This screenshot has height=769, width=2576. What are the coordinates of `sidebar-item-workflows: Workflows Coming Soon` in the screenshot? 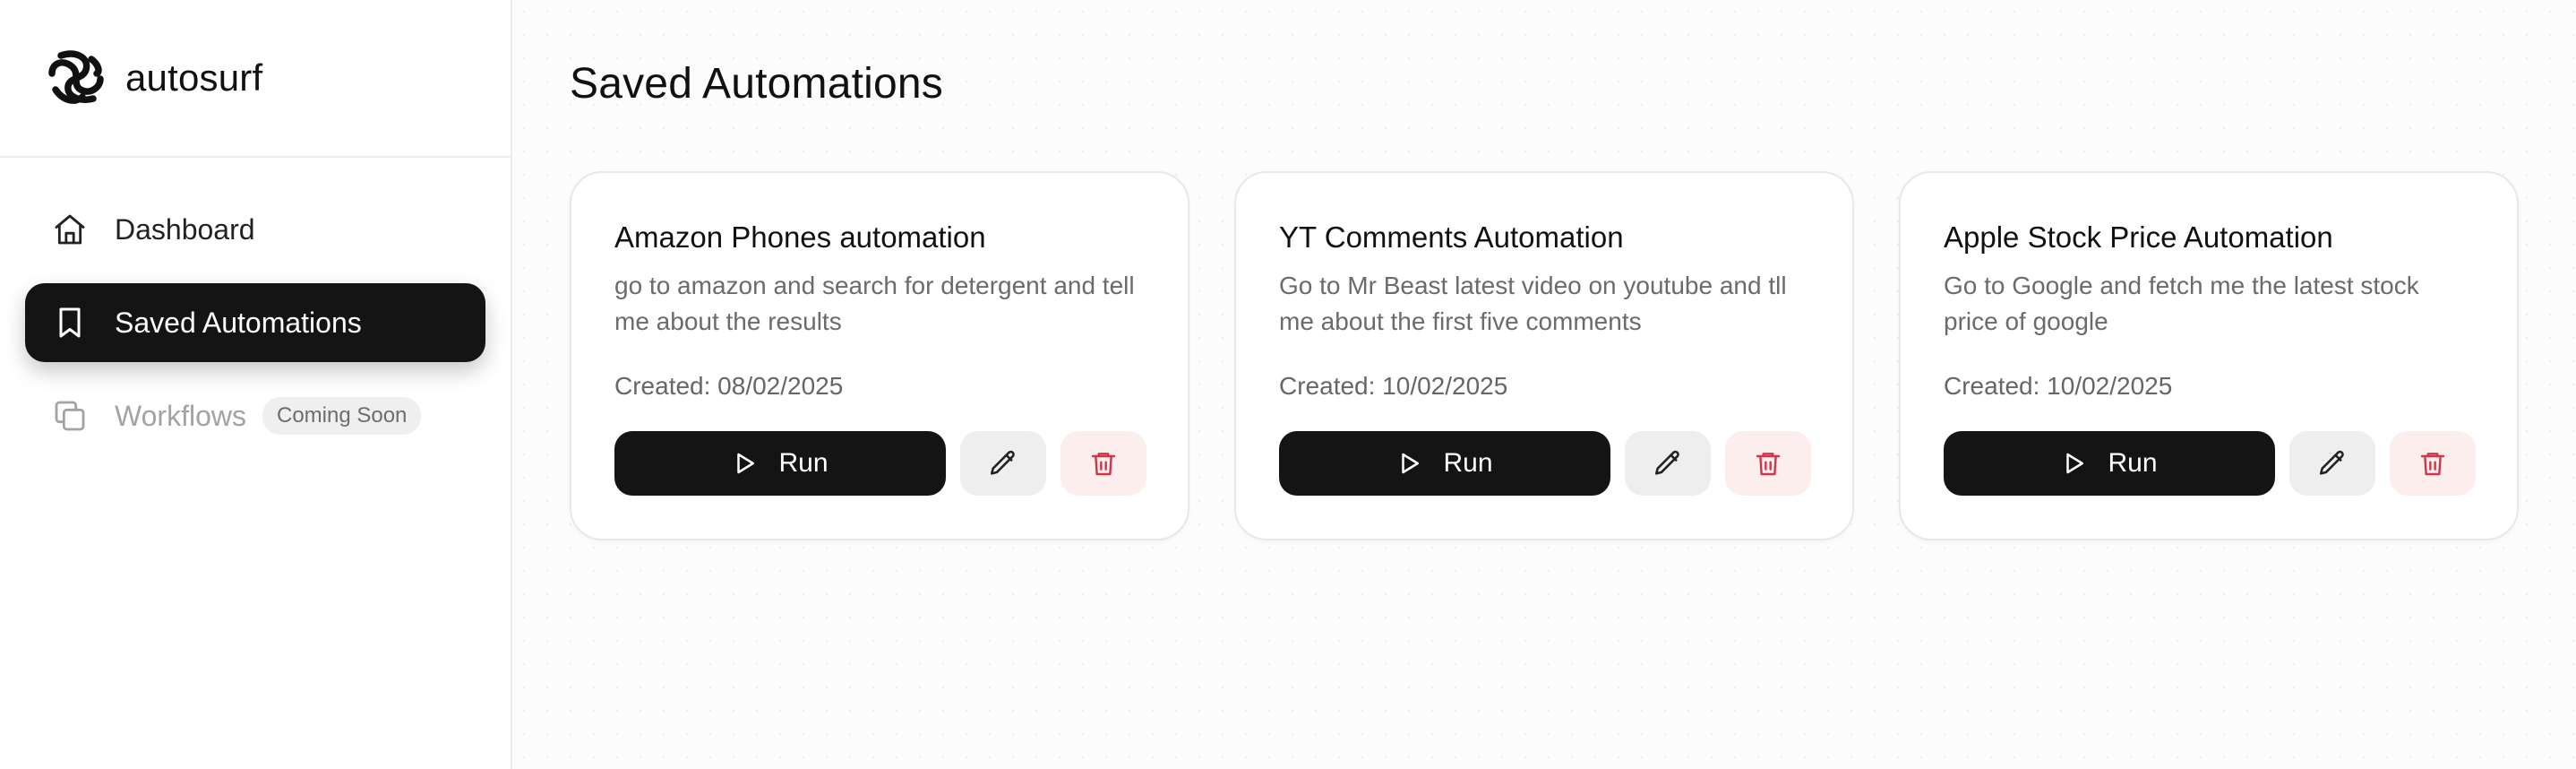 It's located at (255, 415).